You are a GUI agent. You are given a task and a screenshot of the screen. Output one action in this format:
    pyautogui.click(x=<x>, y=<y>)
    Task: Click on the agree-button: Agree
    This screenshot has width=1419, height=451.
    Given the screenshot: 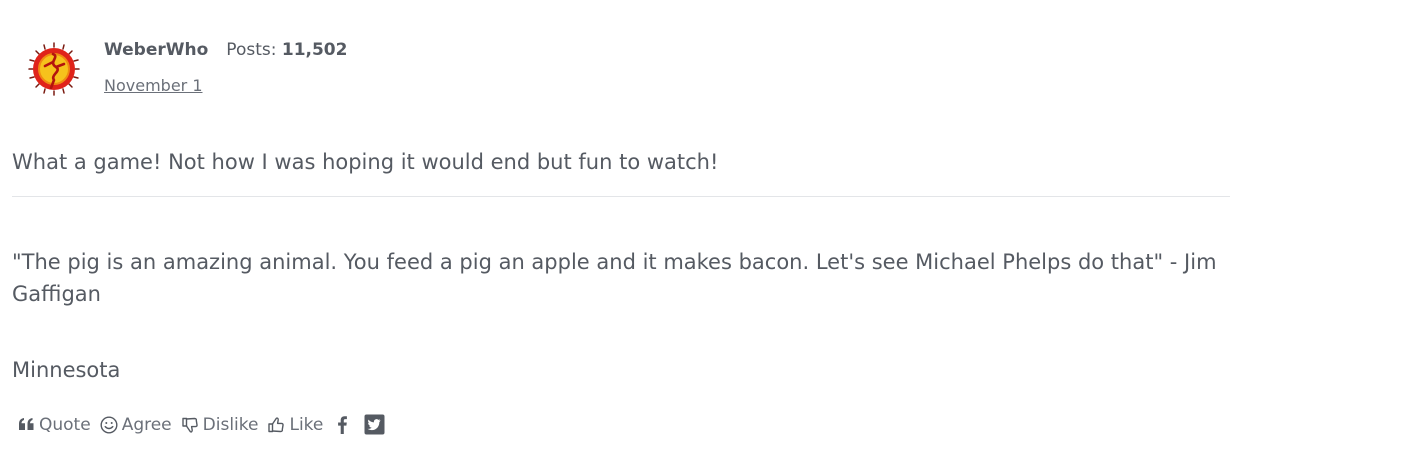 What is the action you would take?
    pyautogui.click(x=136, y=425)
    